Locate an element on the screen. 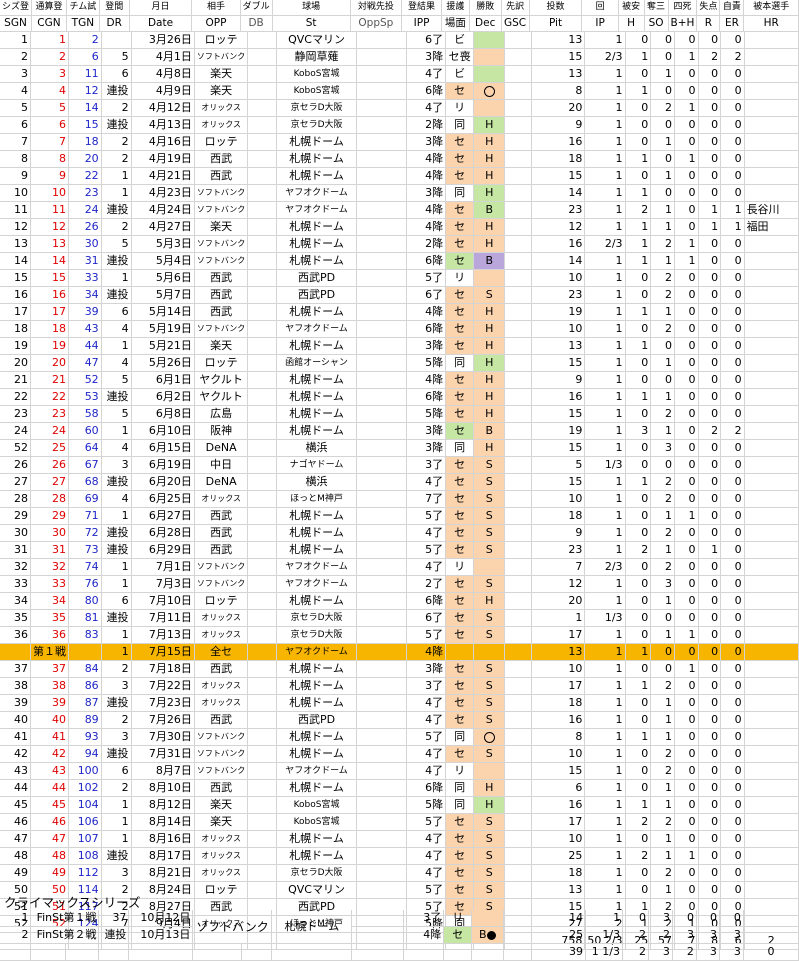 Image resolution: width=799 pixels, height=961 pixels. career-game-number: 29 is located at coordinates (49, 516).